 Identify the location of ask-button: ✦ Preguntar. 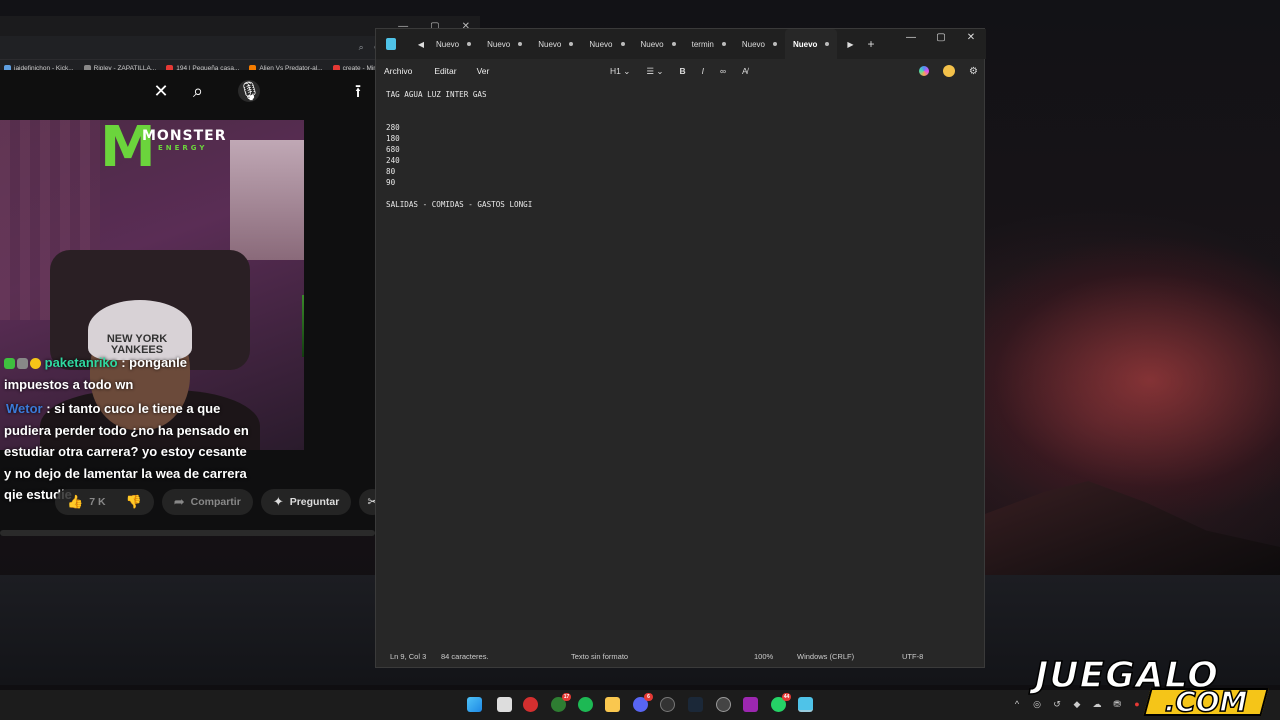
(306, 502).